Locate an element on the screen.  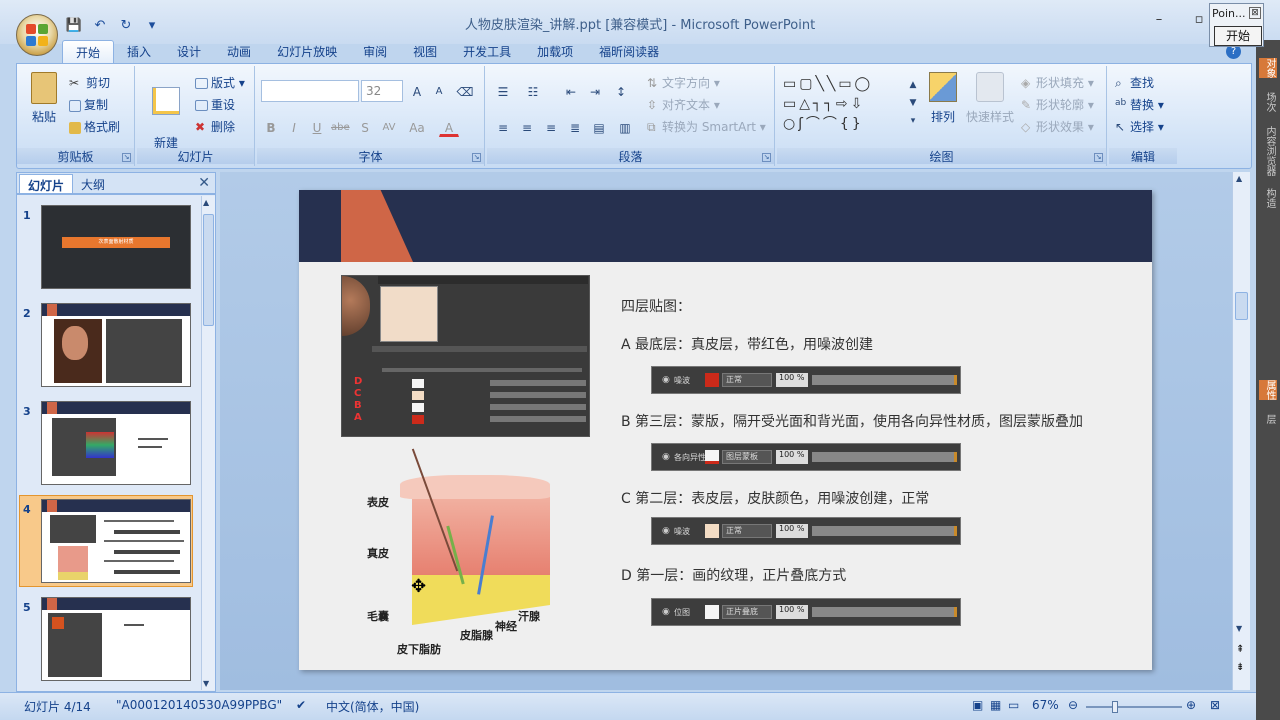
tab-animation: 动画 is located at coordinates (239, 52).